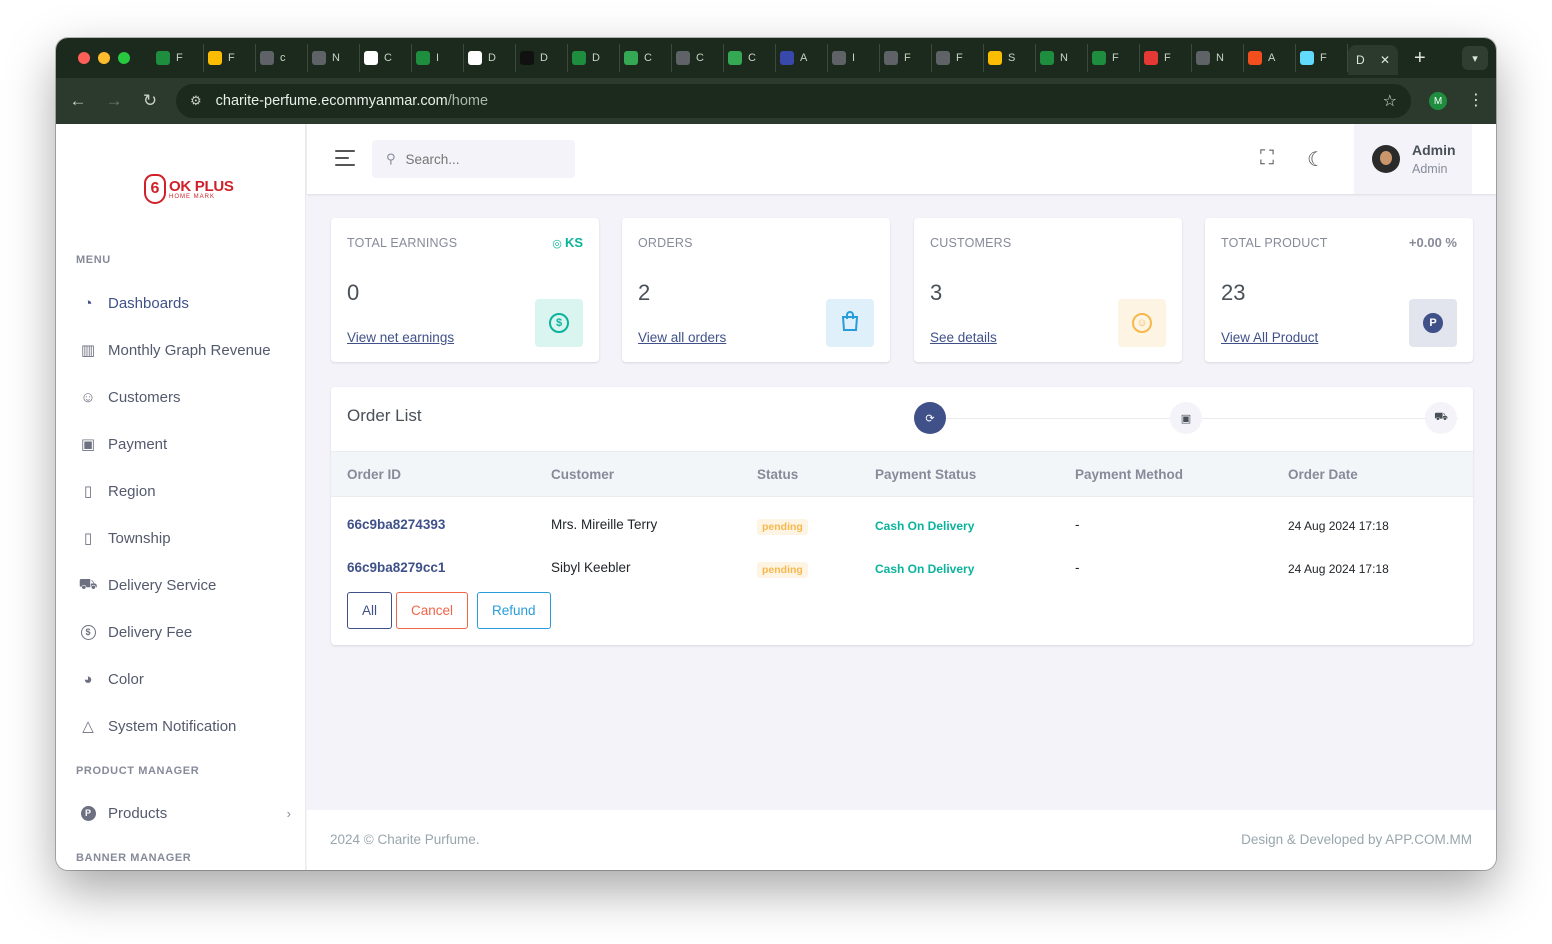  I want to click on sidebar-item-payment: ▣ Payment, so click(183, 444).